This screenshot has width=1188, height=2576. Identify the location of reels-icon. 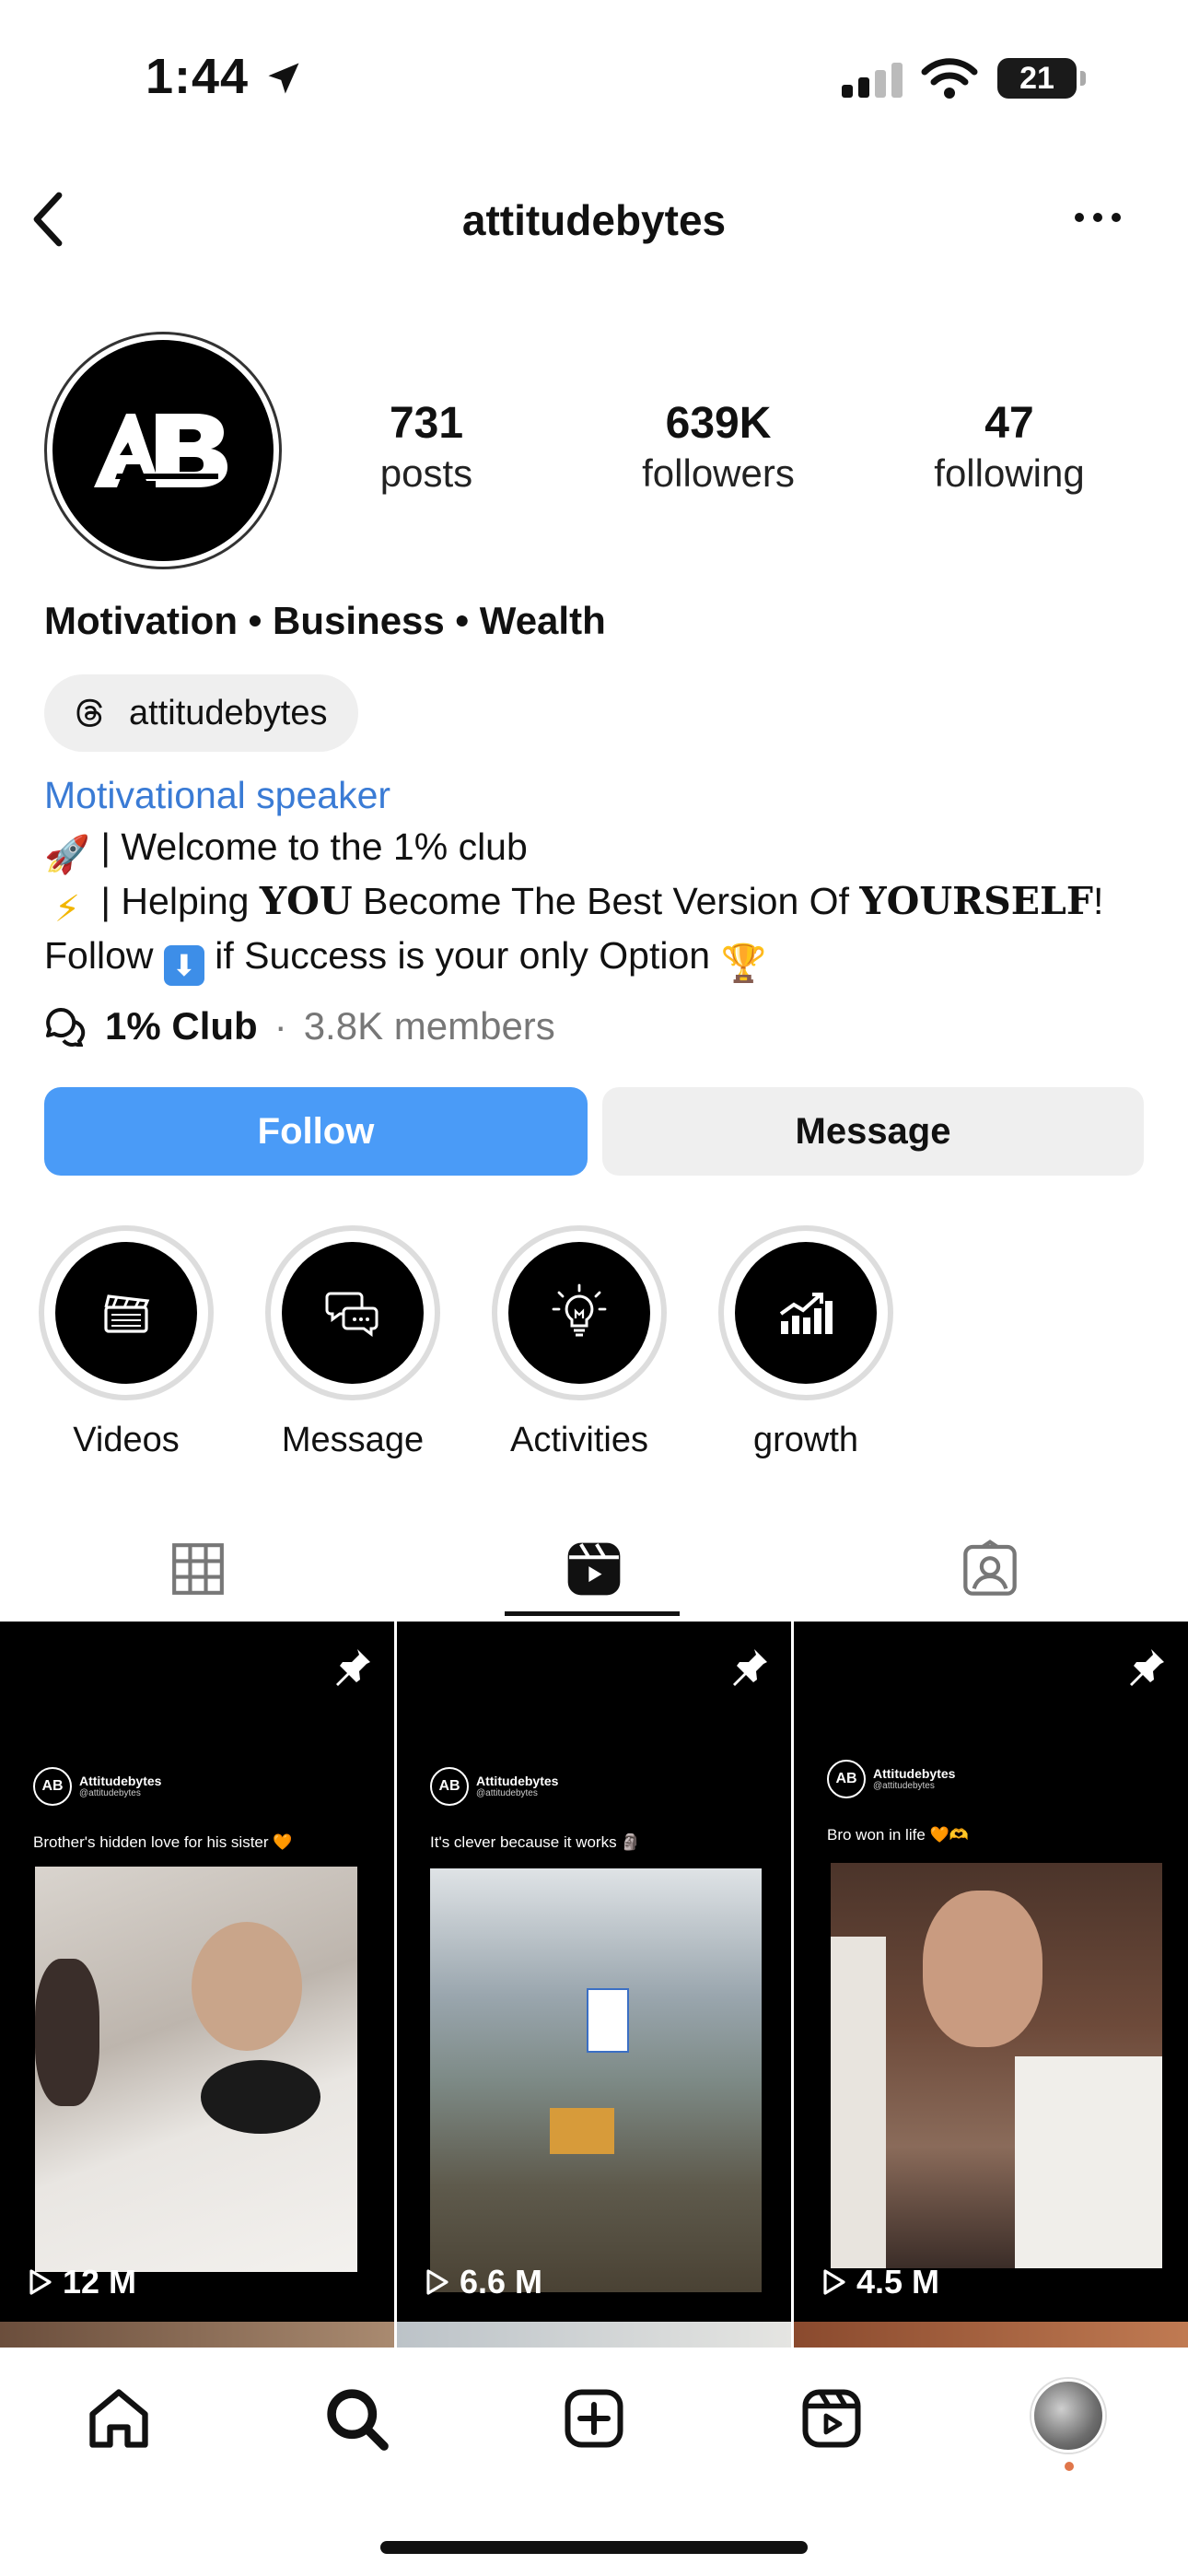
(594, 1569).